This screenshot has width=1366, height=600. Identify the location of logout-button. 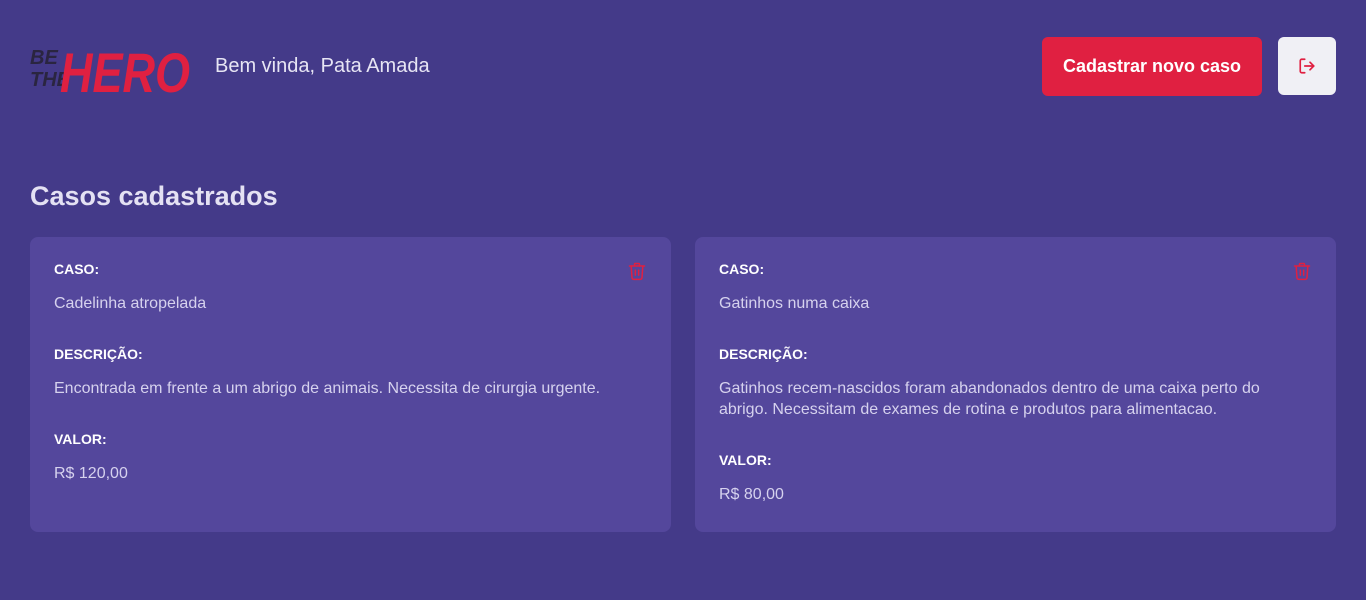
(1307, 66).